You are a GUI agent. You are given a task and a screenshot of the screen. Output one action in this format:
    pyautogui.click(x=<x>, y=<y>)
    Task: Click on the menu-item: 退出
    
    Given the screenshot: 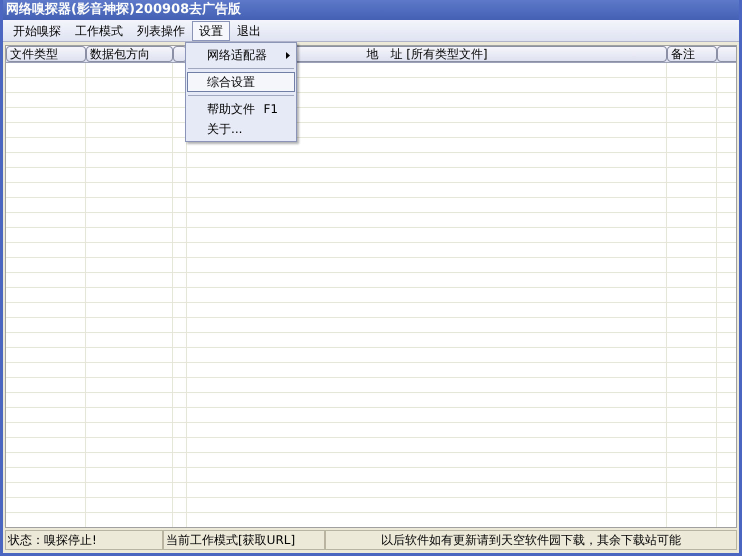 What is the action you would take?
    pyautogui.click(x=249, y=30)
    